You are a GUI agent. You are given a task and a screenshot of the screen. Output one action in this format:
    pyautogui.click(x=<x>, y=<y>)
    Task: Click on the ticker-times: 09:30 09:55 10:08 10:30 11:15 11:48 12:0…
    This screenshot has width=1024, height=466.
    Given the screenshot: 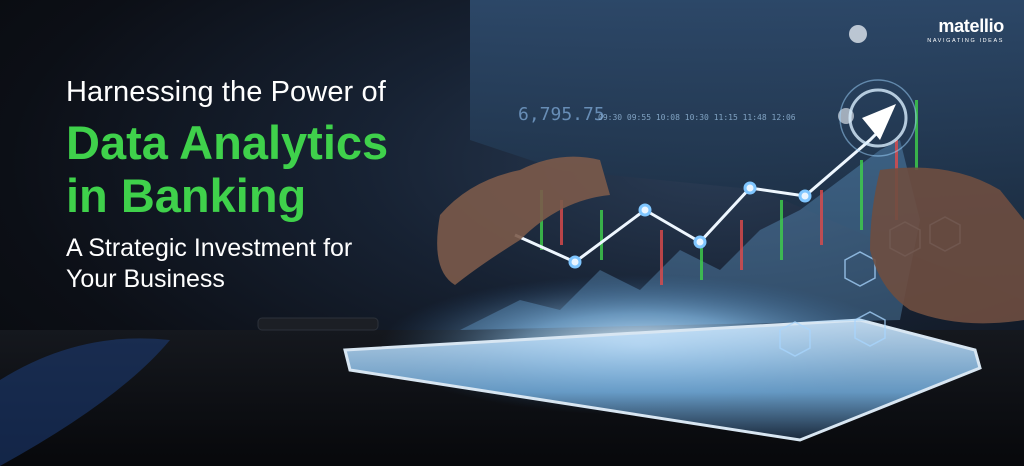 What is the action you would take?
    pyautogui.click(x=697, y=117)
    